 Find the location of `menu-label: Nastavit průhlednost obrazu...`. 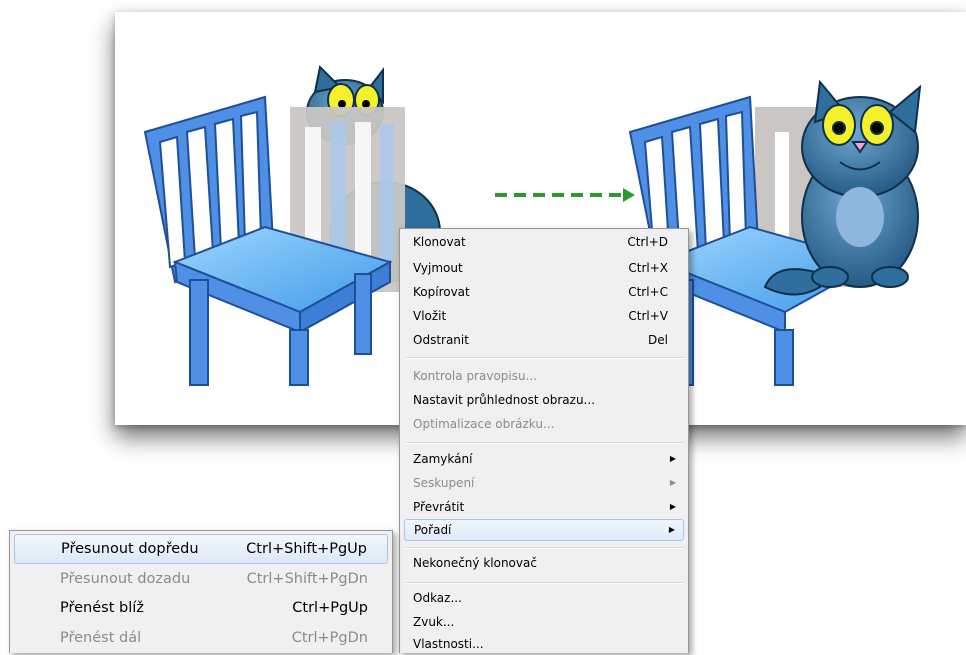

menu-label: Nastavit průhlednost obrazu... is located at coordinates (504, 400).